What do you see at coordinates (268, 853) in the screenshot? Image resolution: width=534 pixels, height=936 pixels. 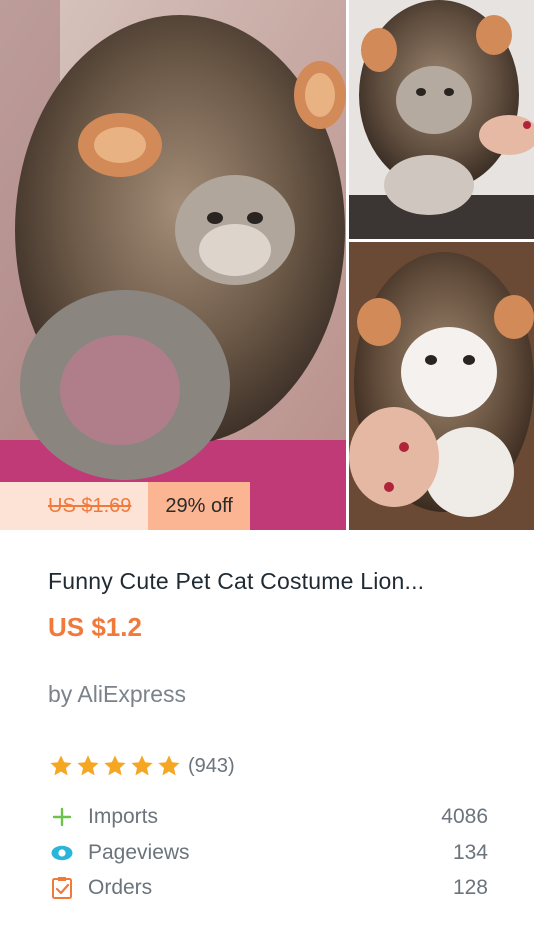 I see `stat-pageviews: Pageviews 134` at bounding box center [268, 853].